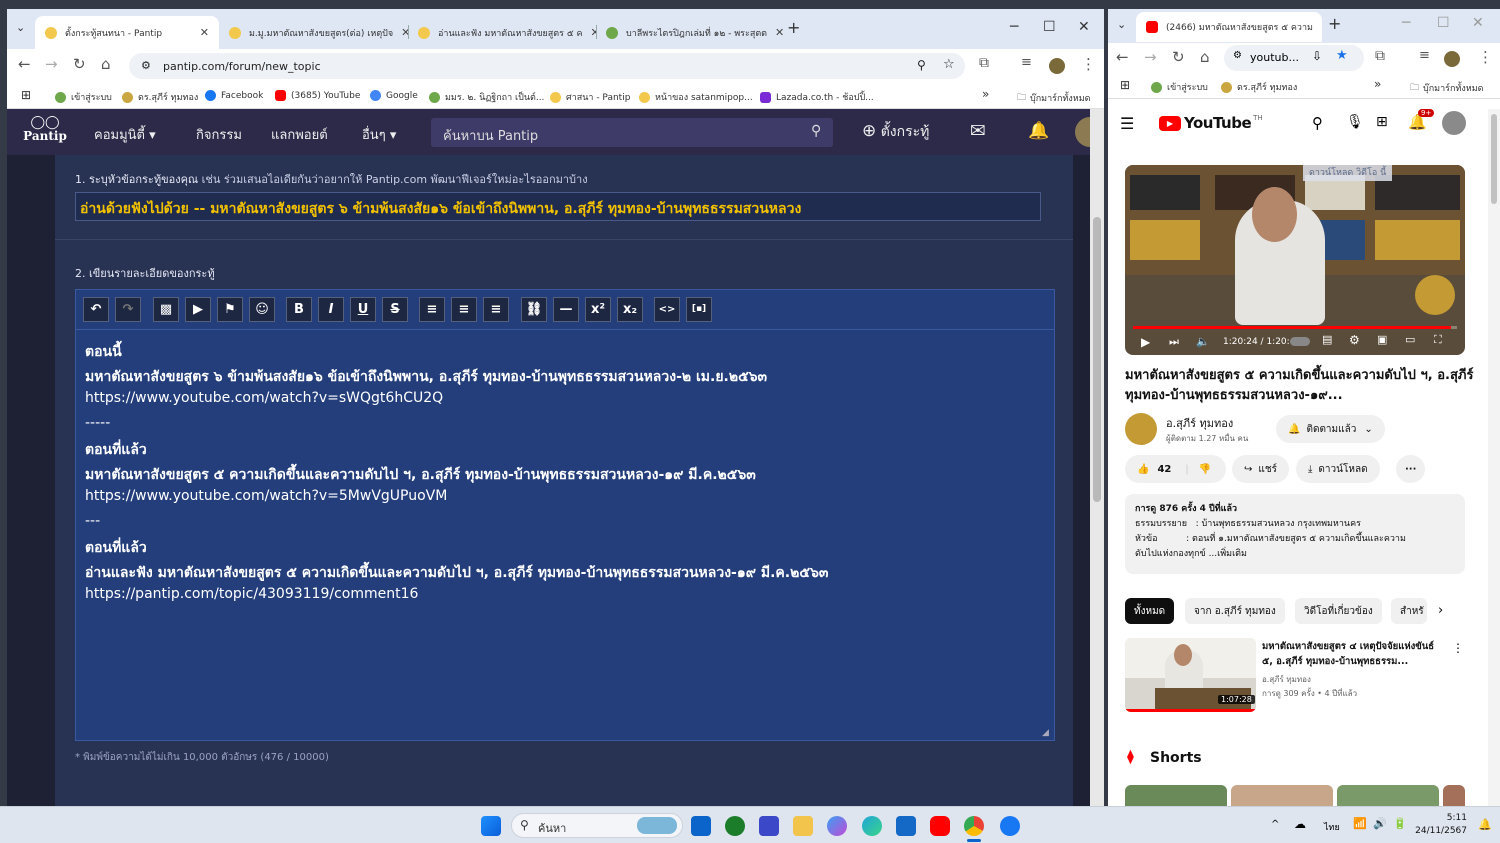 This screenshot has width=1500, height=843. What do you see at coordinates (534, 309) in the screenshot?
I see `link-icon: ⛓` at bounding box center [534, 309].